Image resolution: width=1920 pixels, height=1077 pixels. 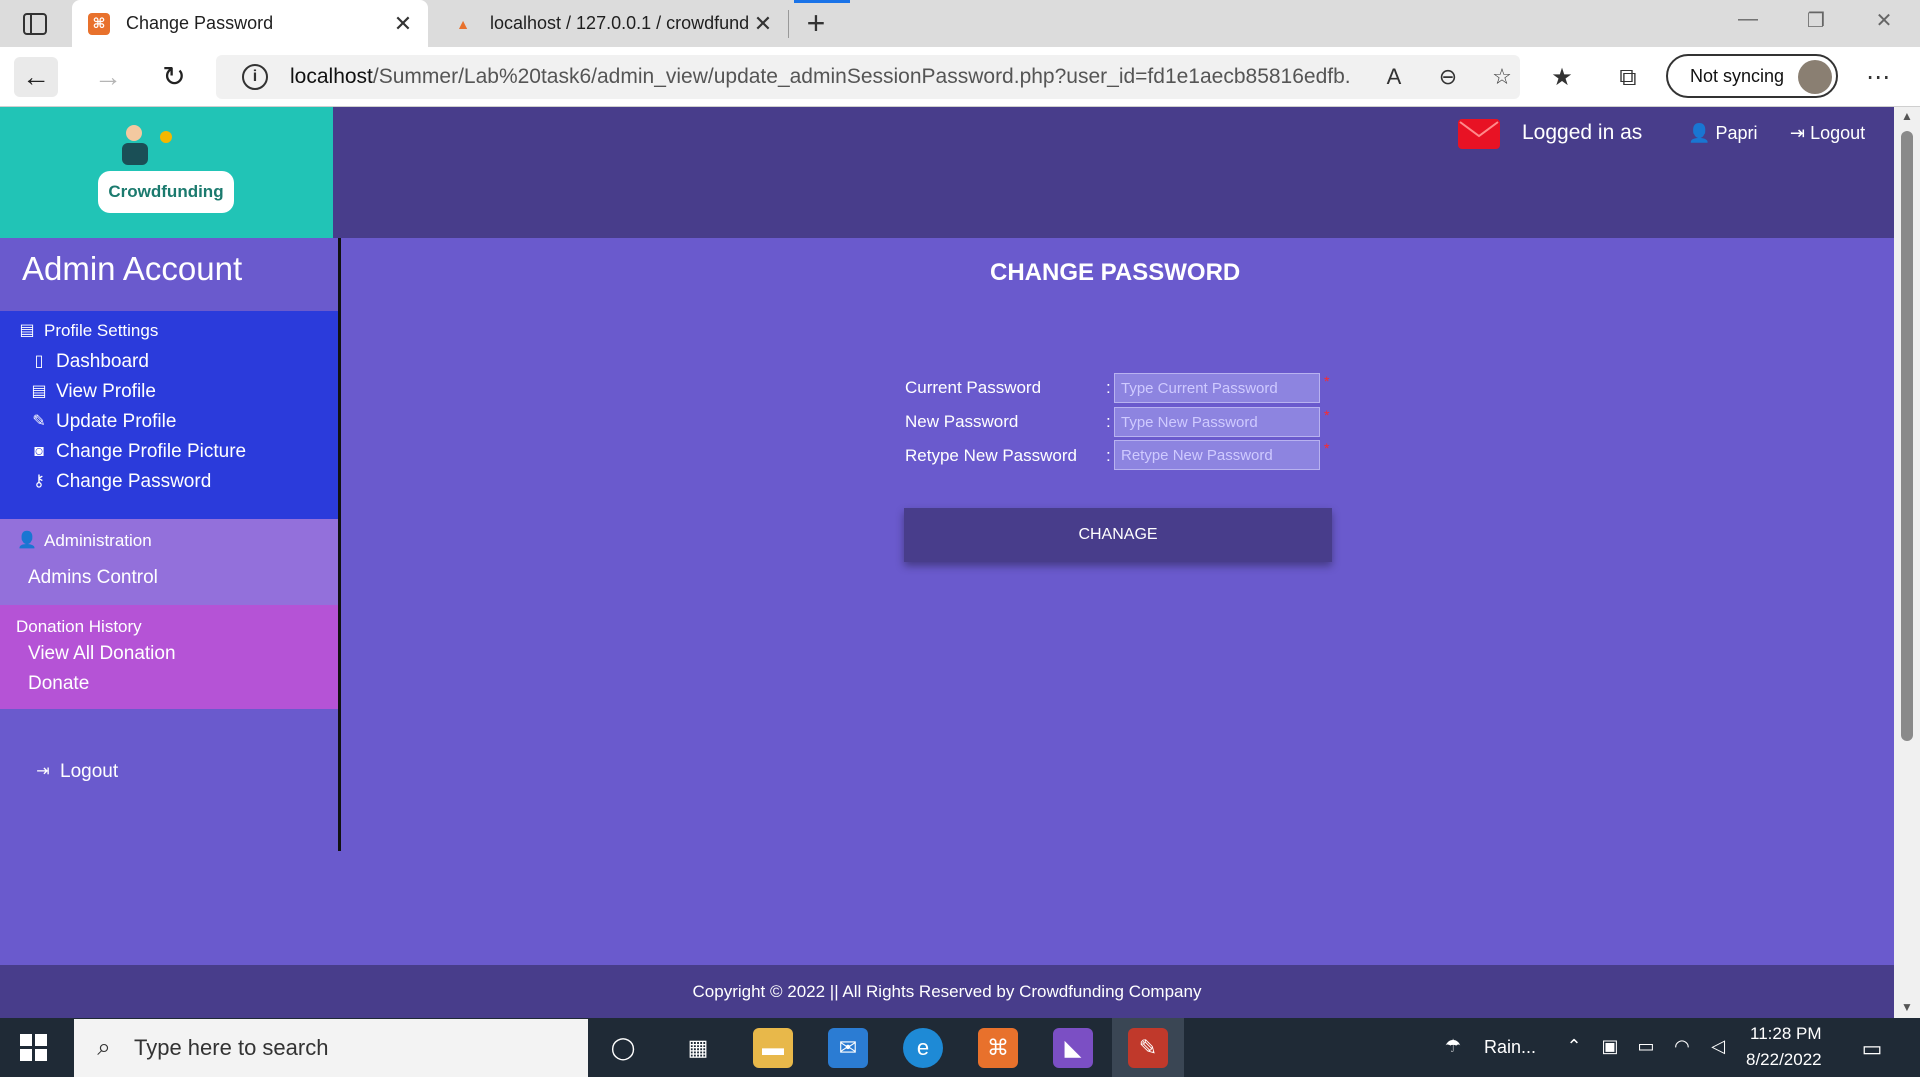 I want to click on page-scrollbar: ▲ ▼, so click(x=1907, y=562).